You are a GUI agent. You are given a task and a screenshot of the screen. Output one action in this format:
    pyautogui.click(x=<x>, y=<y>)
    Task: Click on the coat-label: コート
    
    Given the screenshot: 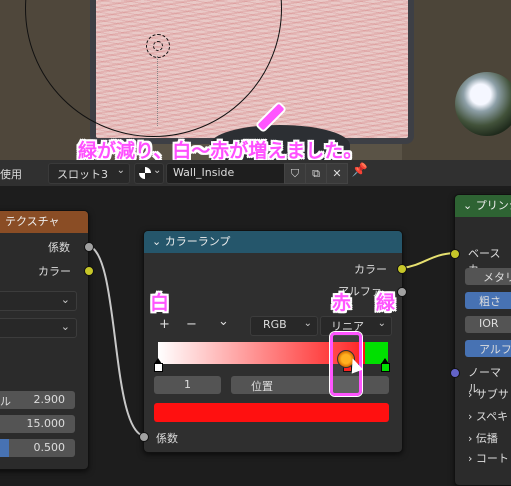 What is the action you would take?
    pyautogui.click(x=492, y=458)
    